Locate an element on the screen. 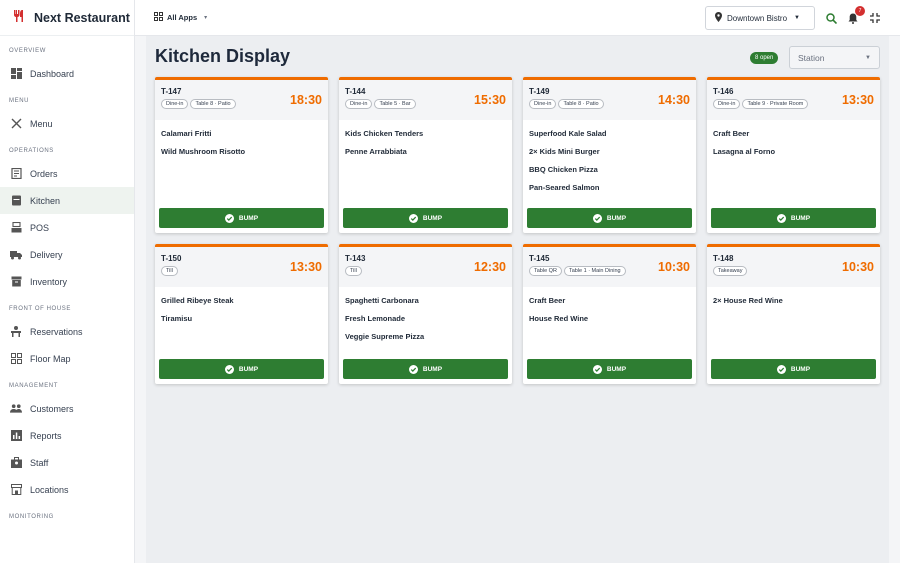 The image size is (900, 563). ticket-item: Lasagna al Forno is located at coordinates (744, 151).